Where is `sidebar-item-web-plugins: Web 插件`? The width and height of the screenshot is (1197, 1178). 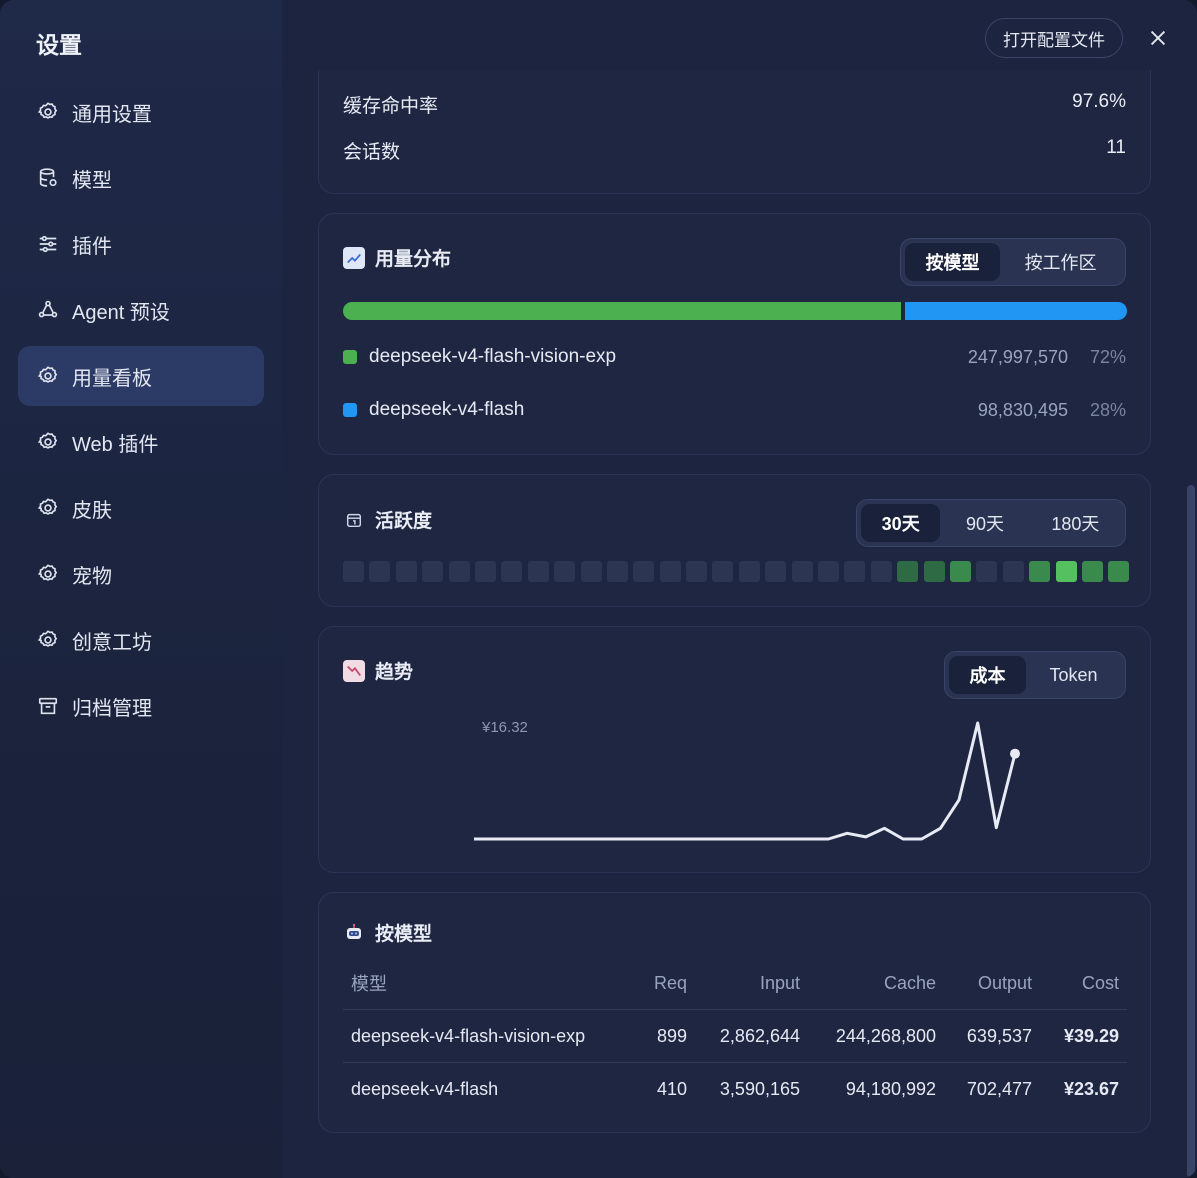
sidebar-item-web-plugins: Web 插件 is located at coordinates (141, 442).